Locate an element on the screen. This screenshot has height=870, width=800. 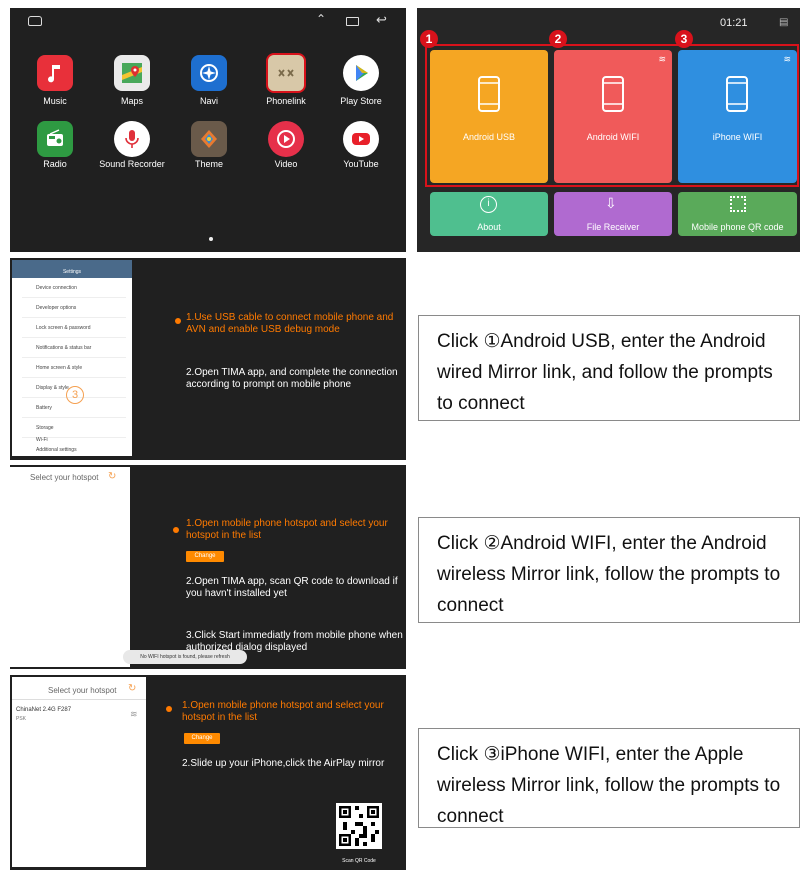
divider is located at coordinates (79, 699).